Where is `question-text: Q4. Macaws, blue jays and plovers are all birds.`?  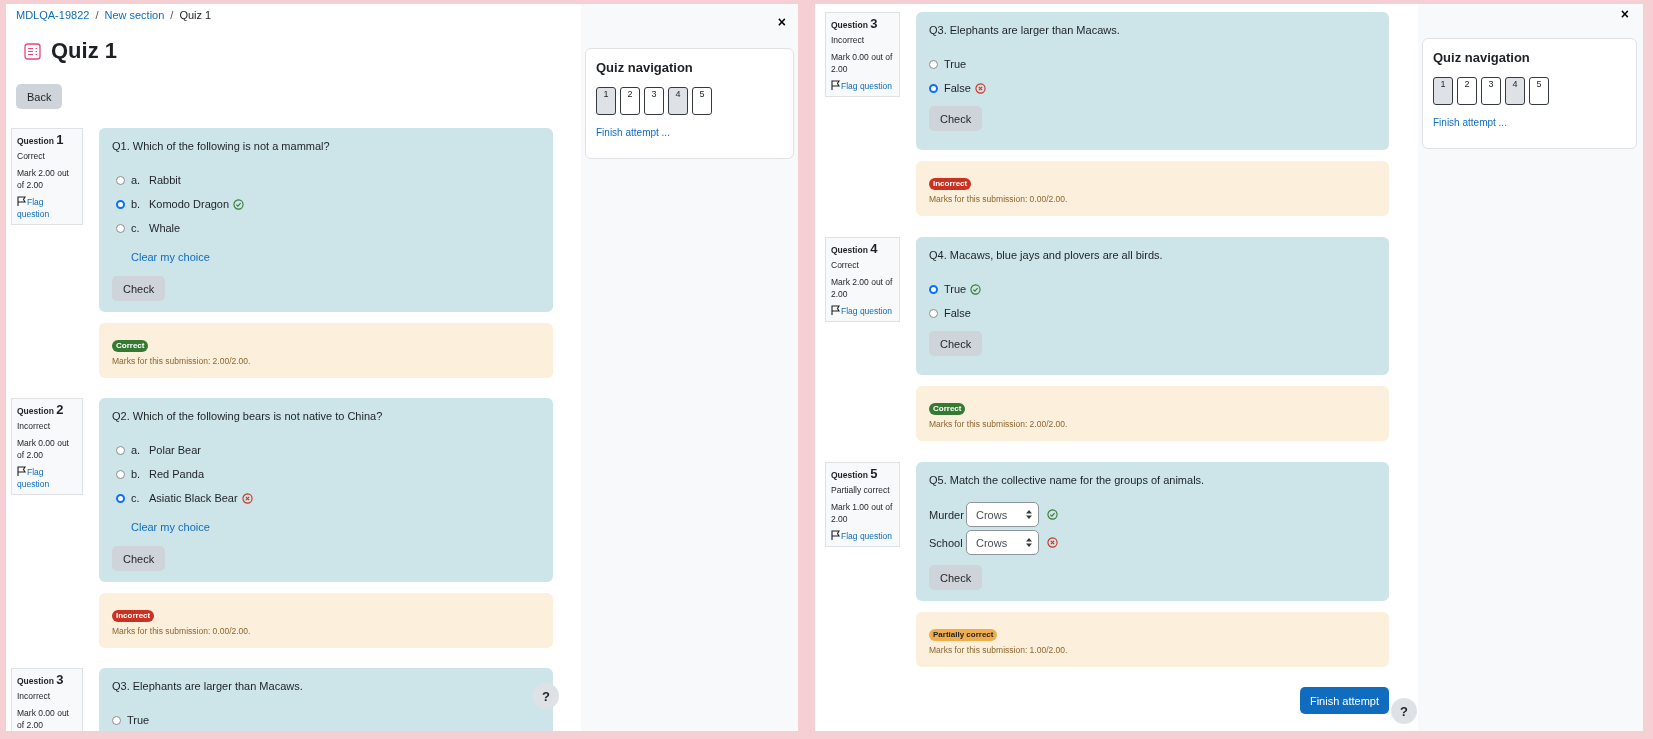 question-text: Q4. Macaws, blue jays and plovers are all birds. is located at coordinates (1046, 255).